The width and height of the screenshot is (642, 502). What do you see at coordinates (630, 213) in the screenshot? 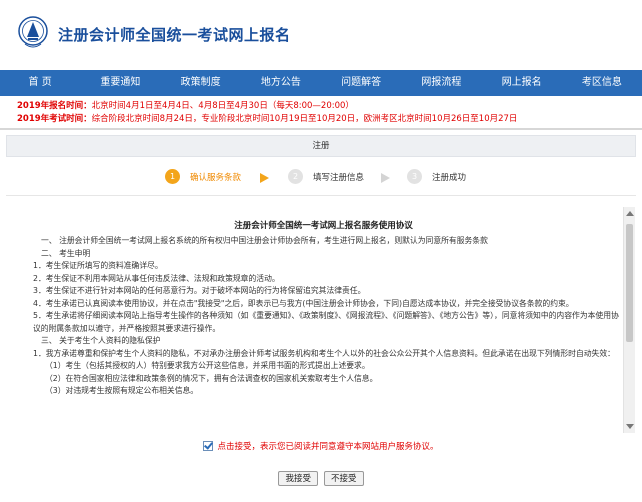
I see `scroll-up-icon` at bounding box center [630, 213].